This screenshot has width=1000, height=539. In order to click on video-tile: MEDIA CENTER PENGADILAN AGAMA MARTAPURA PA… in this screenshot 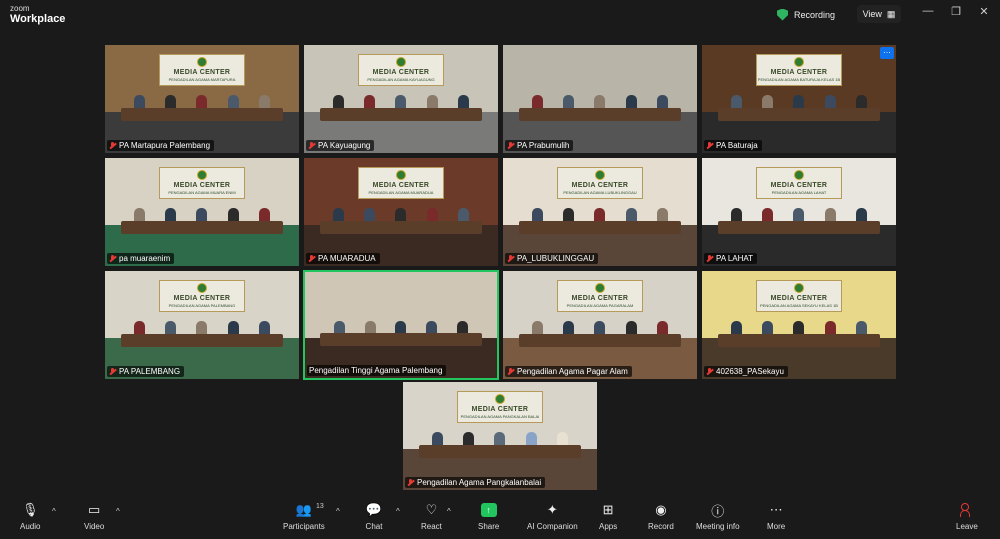, I will do `click(202, 99)`.